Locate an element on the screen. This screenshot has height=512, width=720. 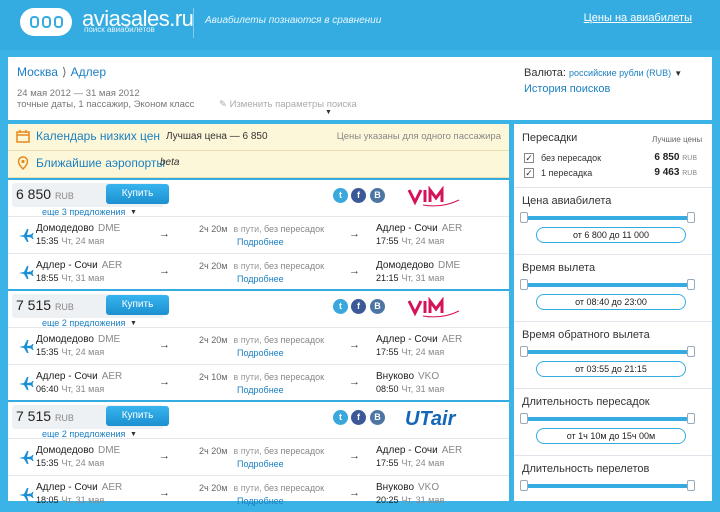
departure-time: 18:05 Чт, 31 мая is located at coordinates (70, 500).